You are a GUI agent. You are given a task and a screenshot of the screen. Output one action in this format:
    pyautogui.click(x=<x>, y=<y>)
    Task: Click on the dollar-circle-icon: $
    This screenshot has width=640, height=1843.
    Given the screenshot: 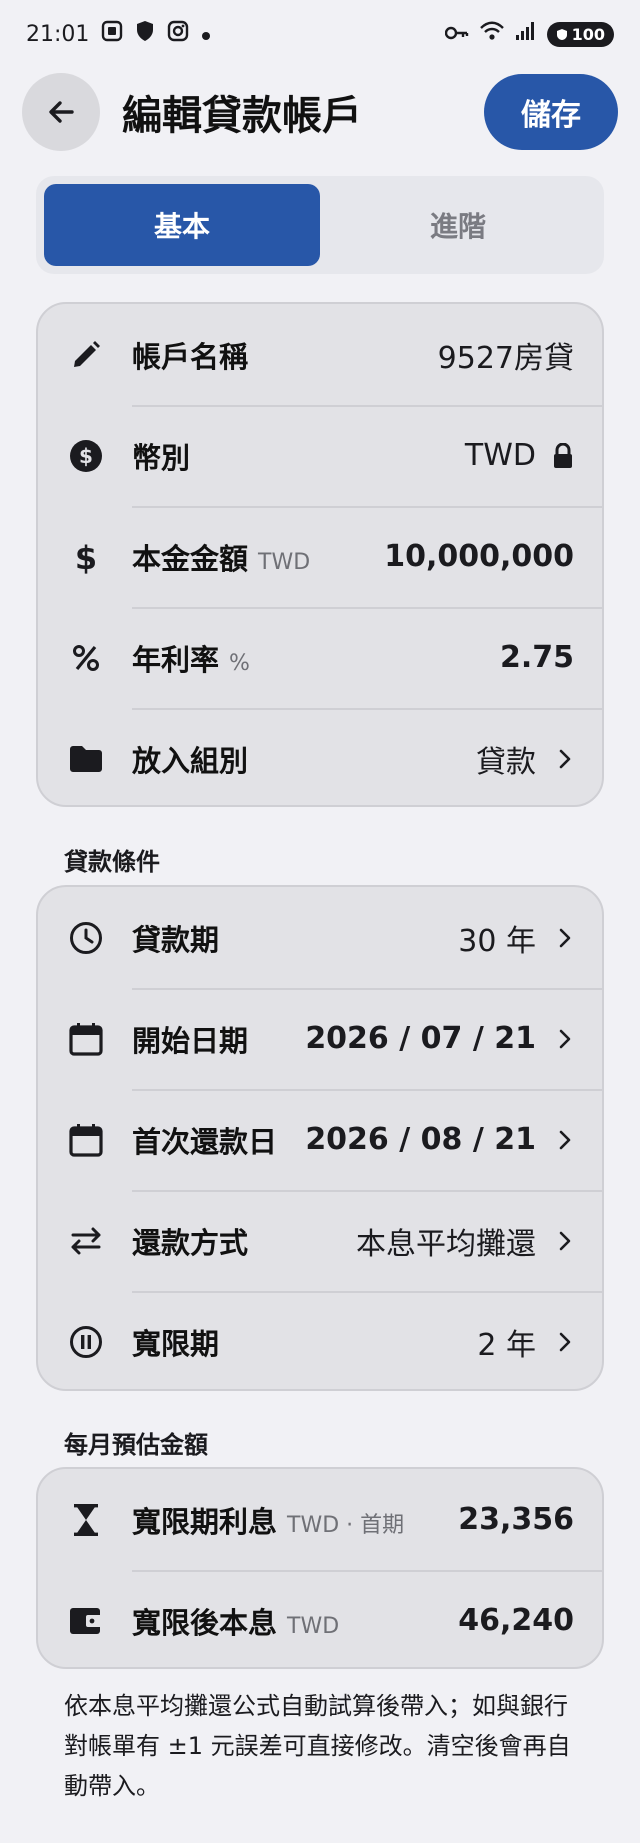 What is the action you would take?
    pyautogui.click(x=86, y=456)
    